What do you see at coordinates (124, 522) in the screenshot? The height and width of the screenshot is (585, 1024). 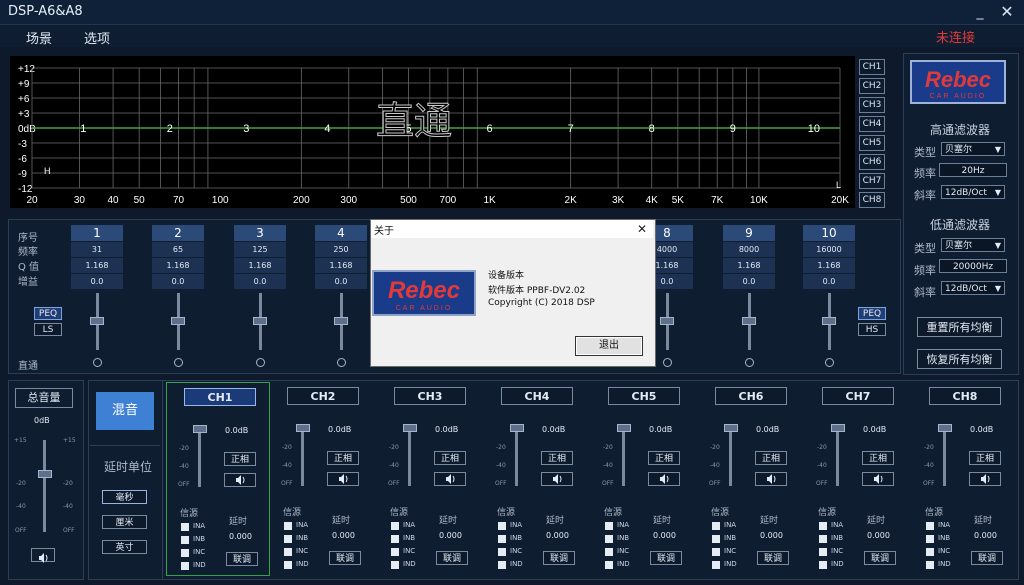 I see `delay-unit-cm-button: 厘米` at bounding box center [124, 522].